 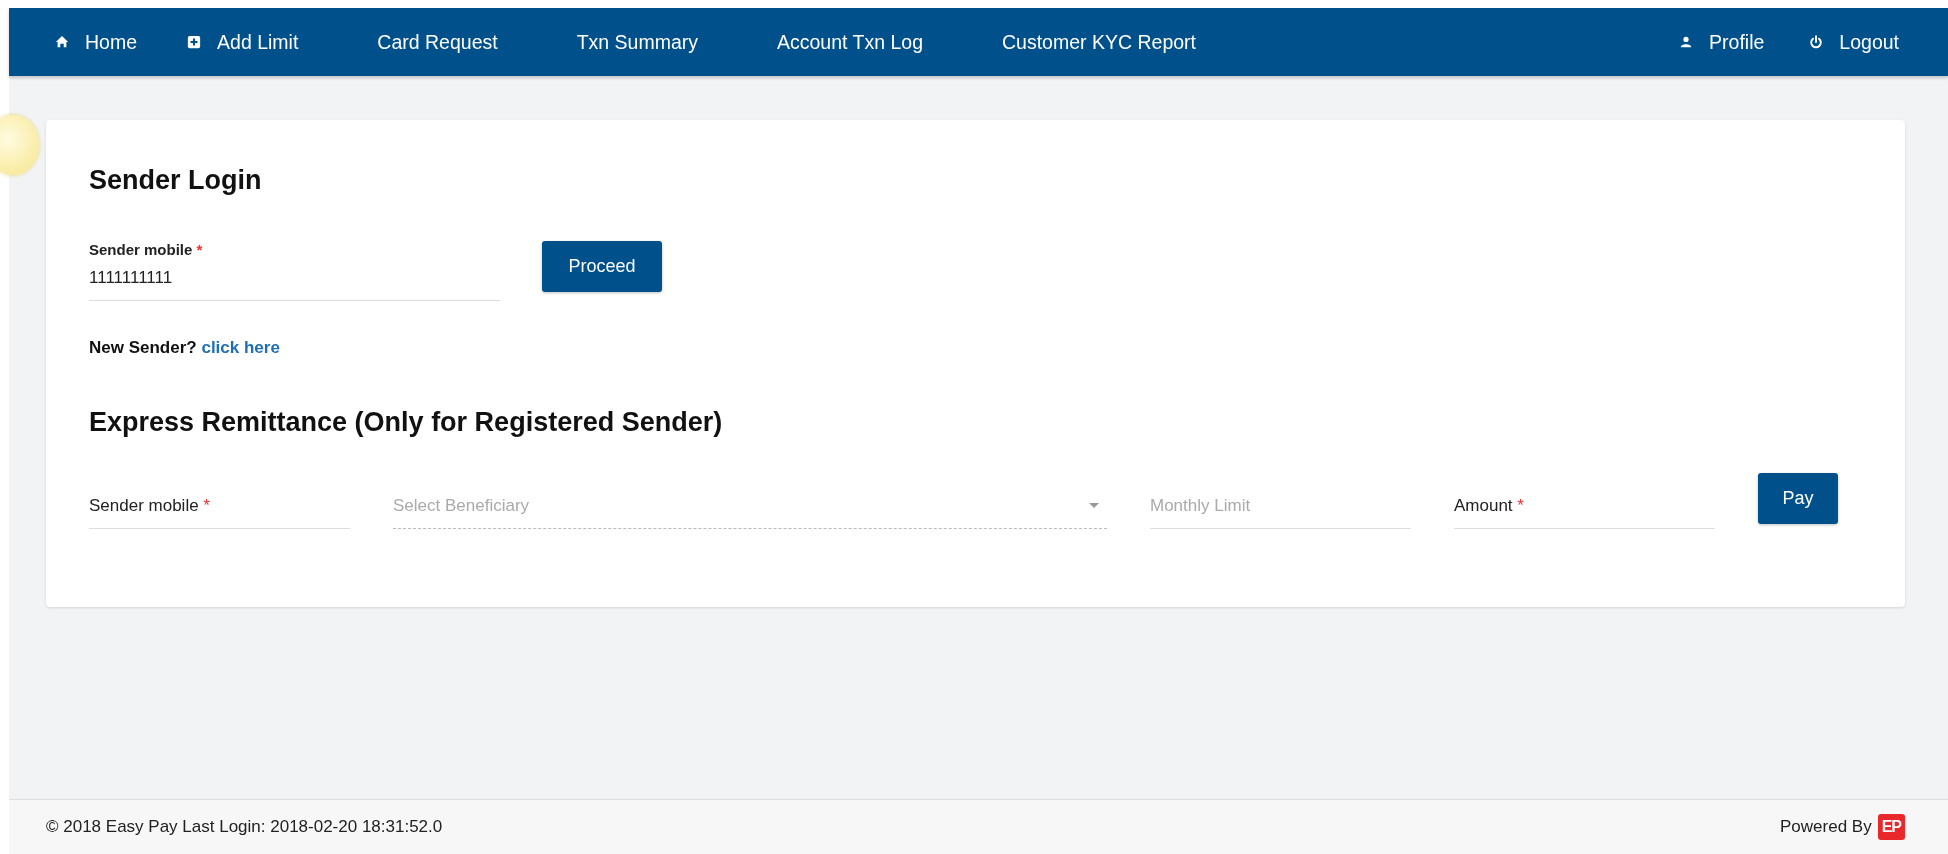 I want to click on glow-circle-icon, so click(x=19, y=145).